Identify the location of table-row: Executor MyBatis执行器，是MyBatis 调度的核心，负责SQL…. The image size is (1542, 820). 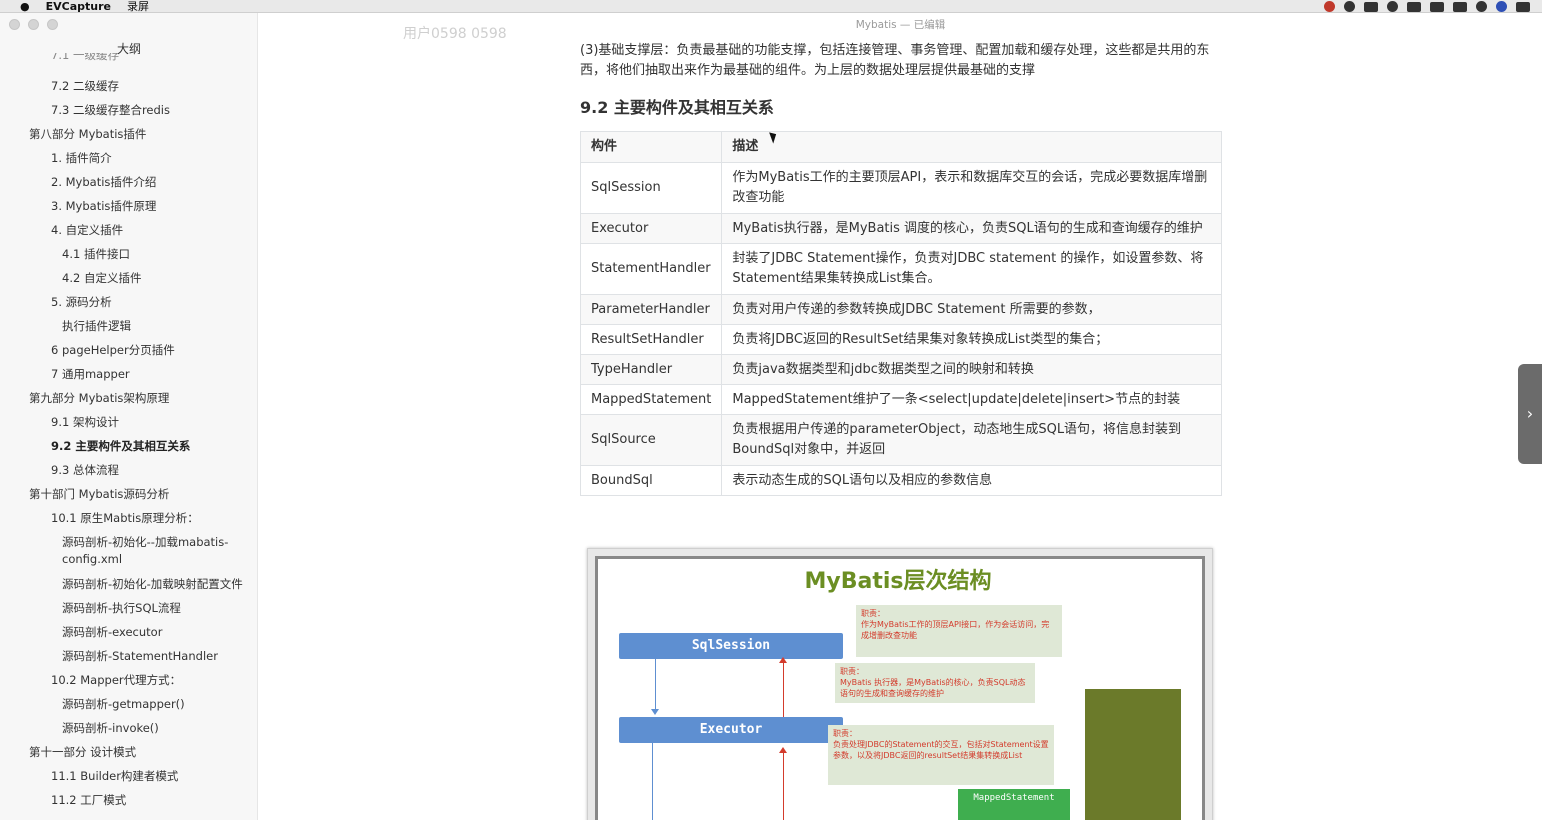
(900, 228).